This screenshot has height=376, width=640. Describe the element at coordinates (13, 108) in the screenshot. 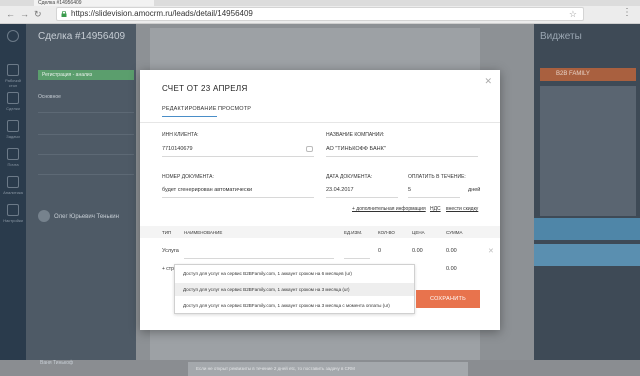

I see `nav-label-deals: Сделки` at that location.